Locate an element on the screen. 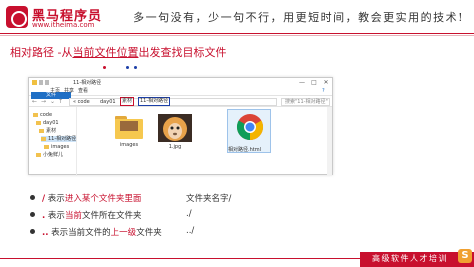 The height and width of the screenshot is (267, 474). list-item: / 表示进入某个文件夹里面 文件夹名字/ is located at coordinates (188, 198).